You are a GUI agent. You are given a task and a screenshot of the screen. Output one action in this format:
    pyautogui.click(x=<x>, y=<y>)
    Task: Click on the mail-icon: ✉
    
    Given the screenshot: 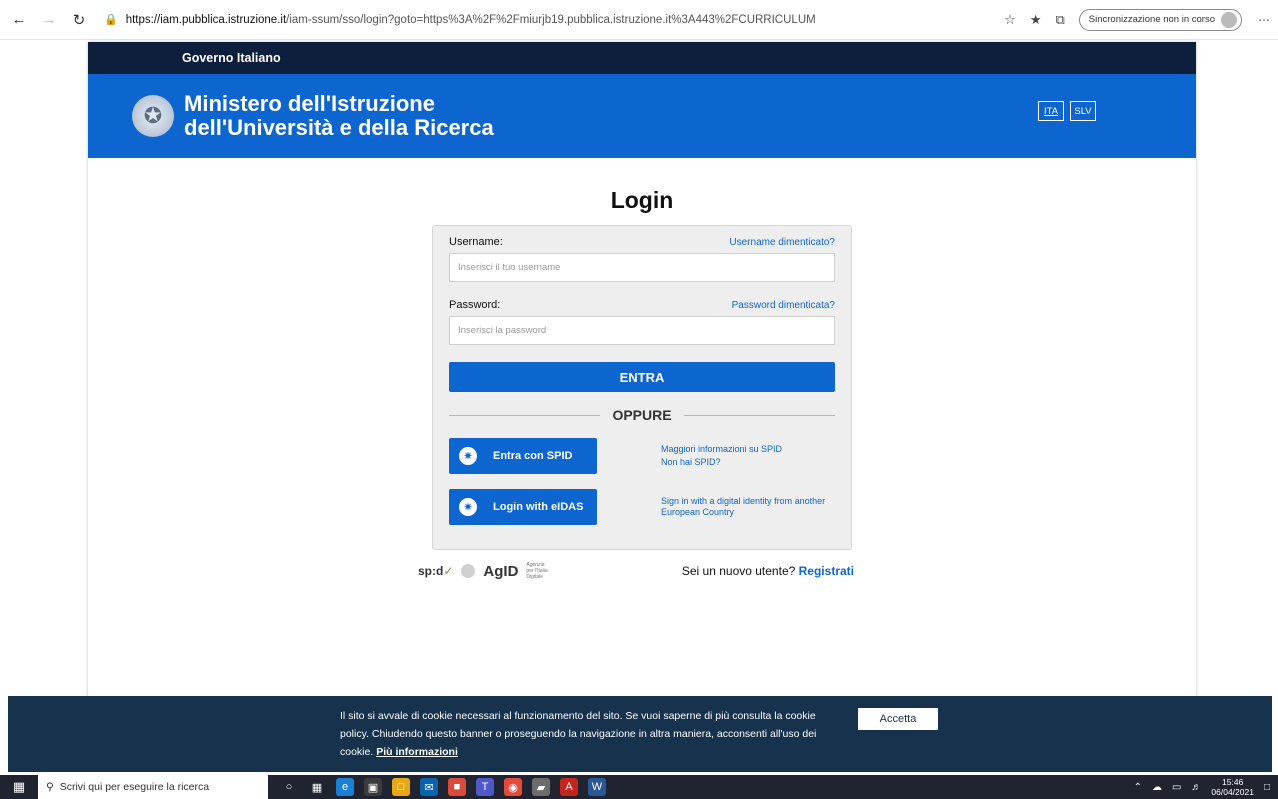 What is the action you would take?
    pyautogui.click(x=429, y=787)
    